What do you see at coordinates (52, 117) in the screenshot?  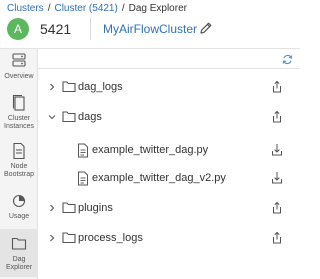 I see `chevron-down-icon` at bounding box center [52, 117].